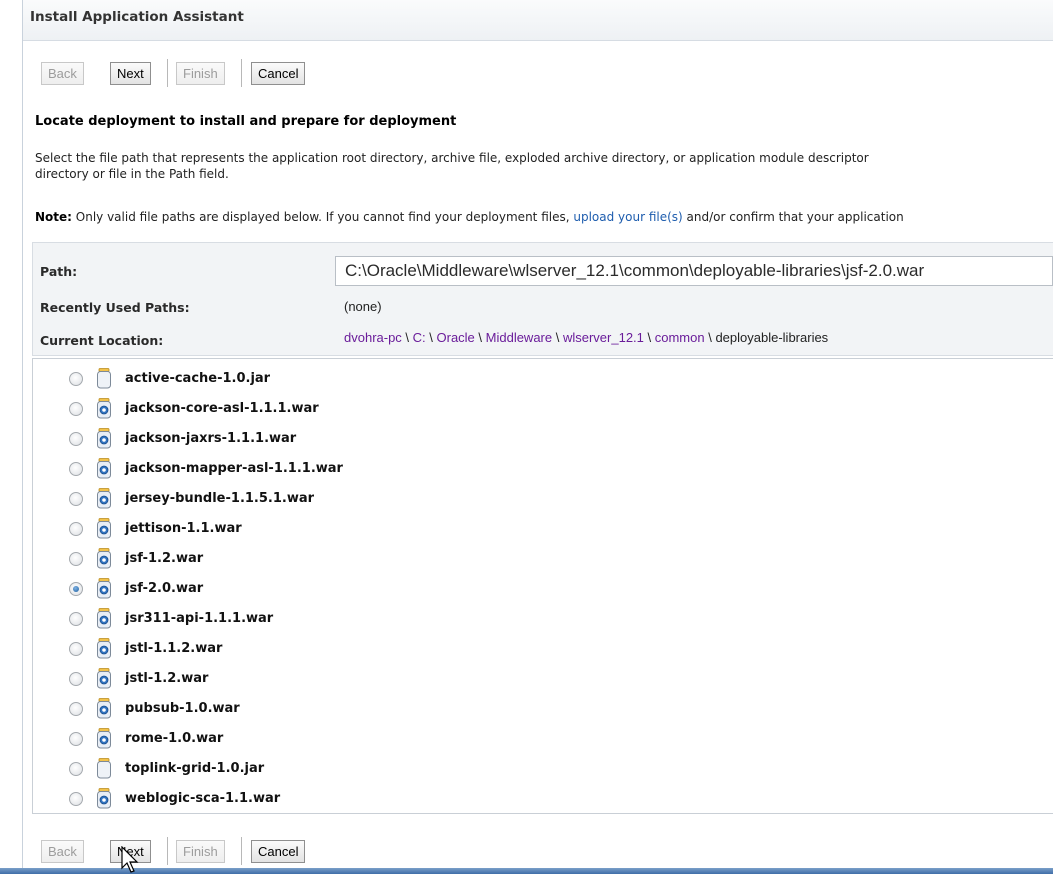 This screenshot has width=1053, height=874. What do you see at coordinates (200, 73) in the screenshot?
I see `finish-button-top: Finish` at bounding box center [200, 73].